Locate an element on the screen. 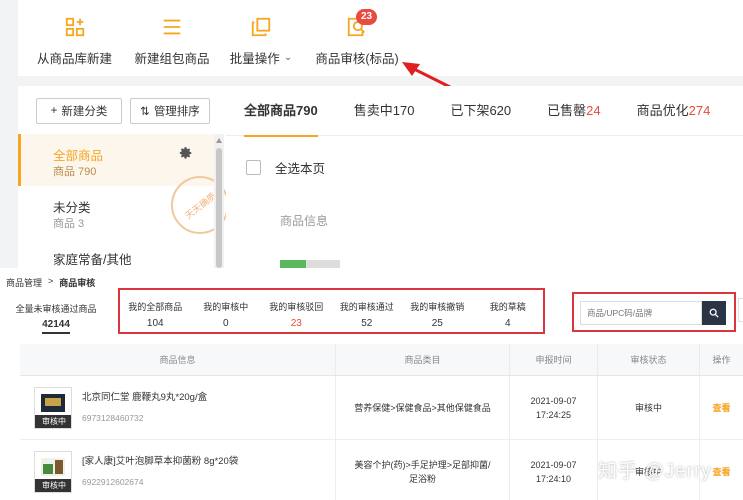 This screenshot has width=743, height=500. stat-label: 我的审核撤销 is located at coordinates (437, 307).